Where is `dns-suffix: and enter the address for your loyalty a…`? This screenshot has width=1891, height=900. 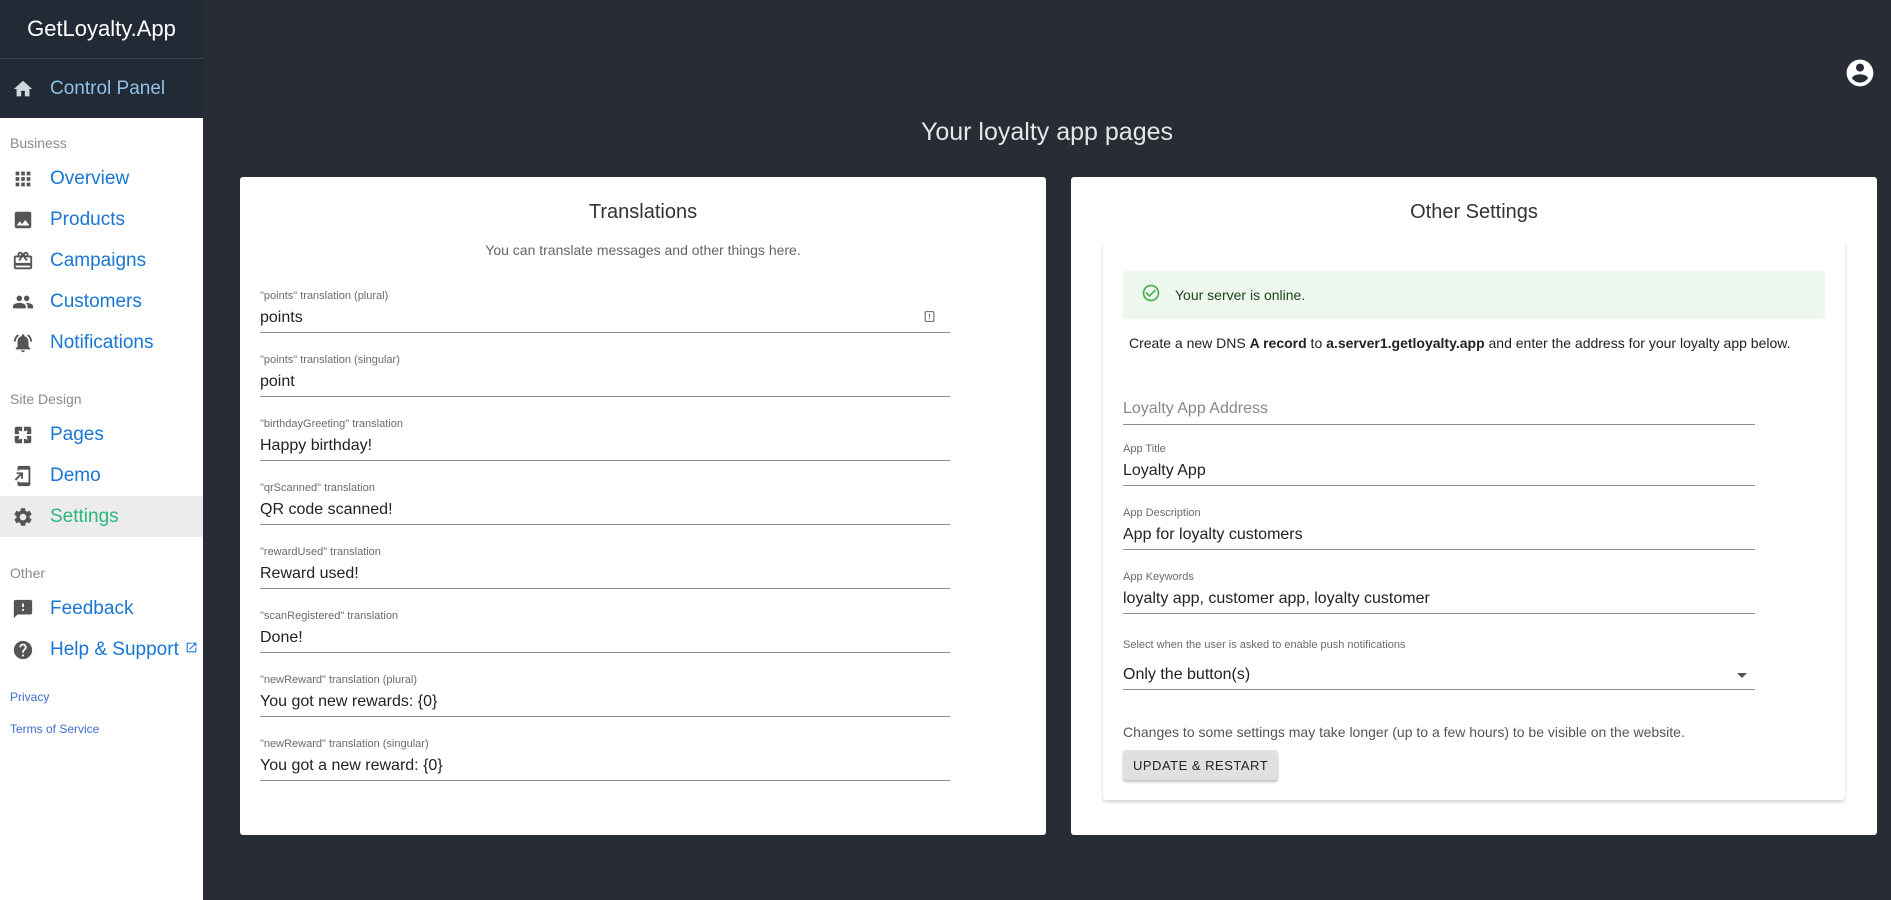 dns-suffix: and enter the address for your loyalty a… is located at coordinates (1637, 343).